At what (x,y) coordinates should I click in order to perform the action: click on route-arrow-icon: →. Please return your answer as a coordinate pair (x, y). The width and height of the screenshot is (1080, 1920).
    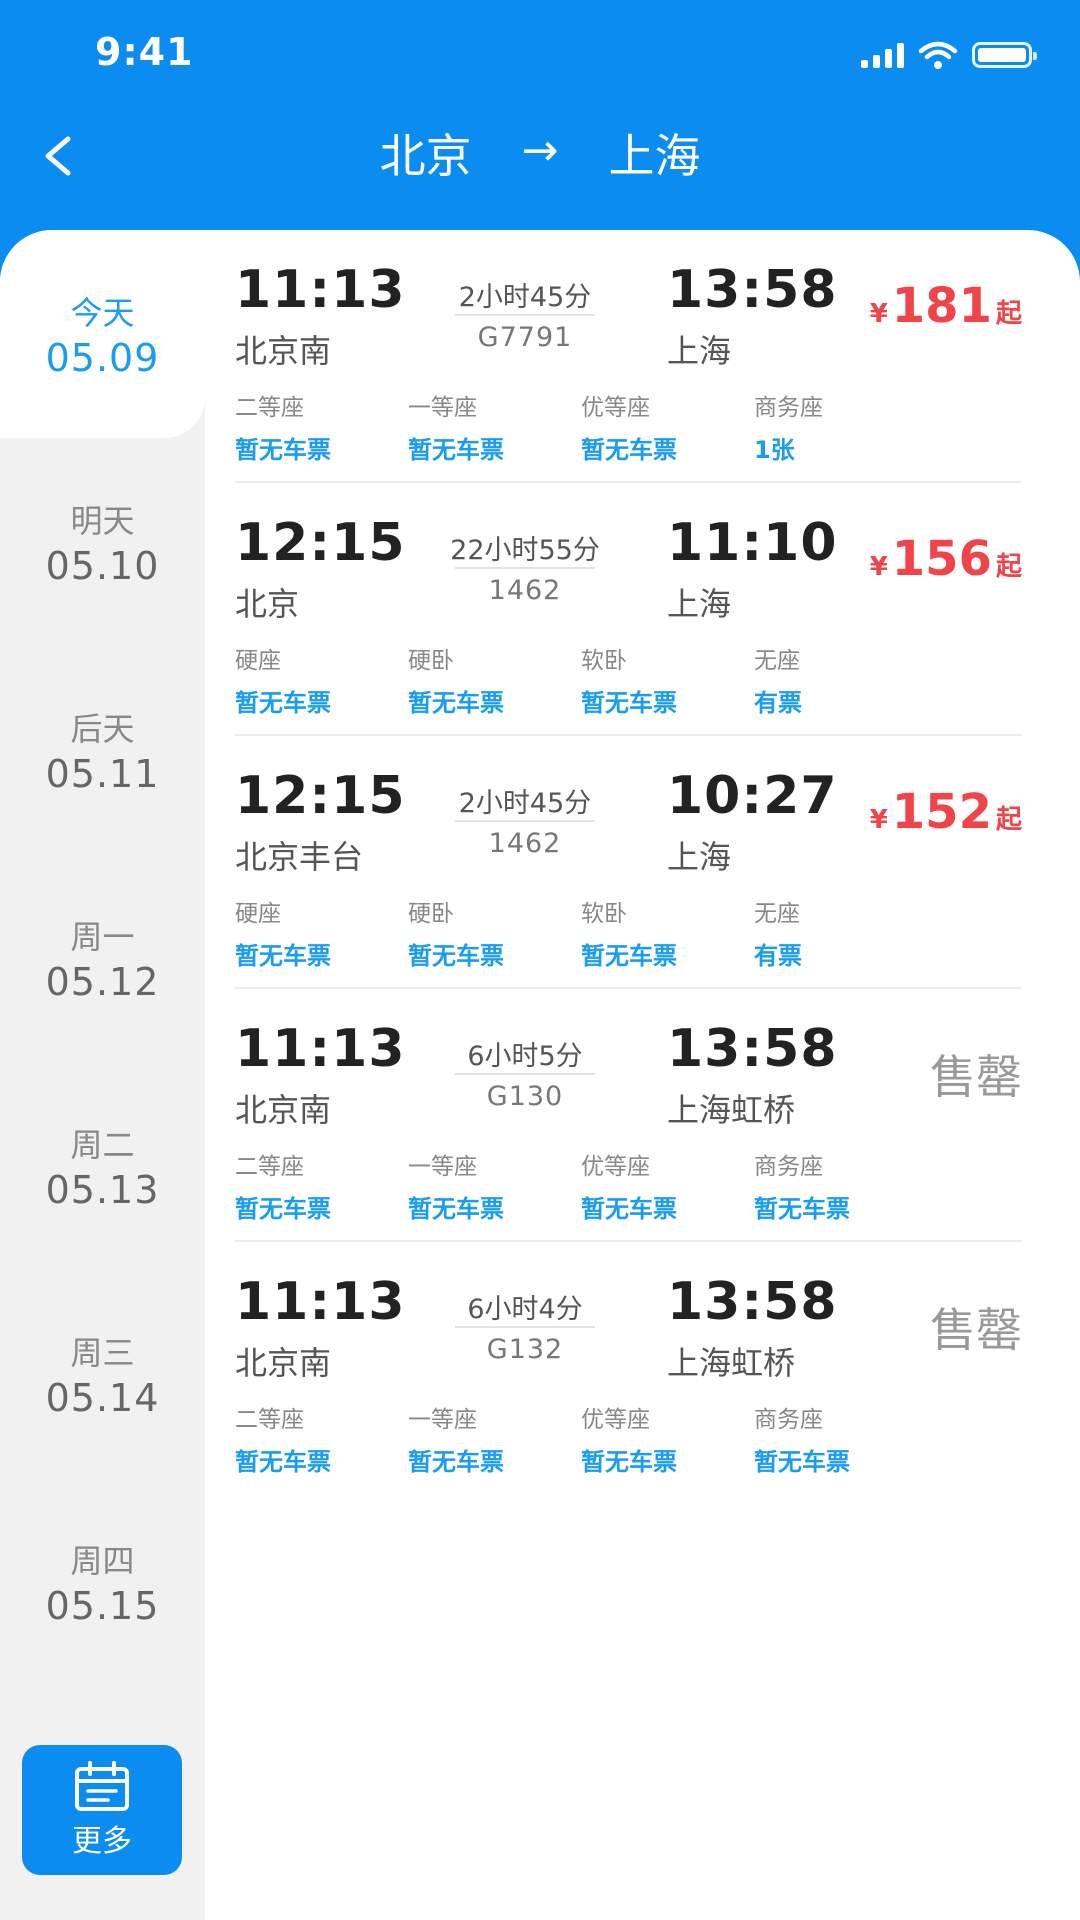
    Looking at the image, I should click on (540, 150).